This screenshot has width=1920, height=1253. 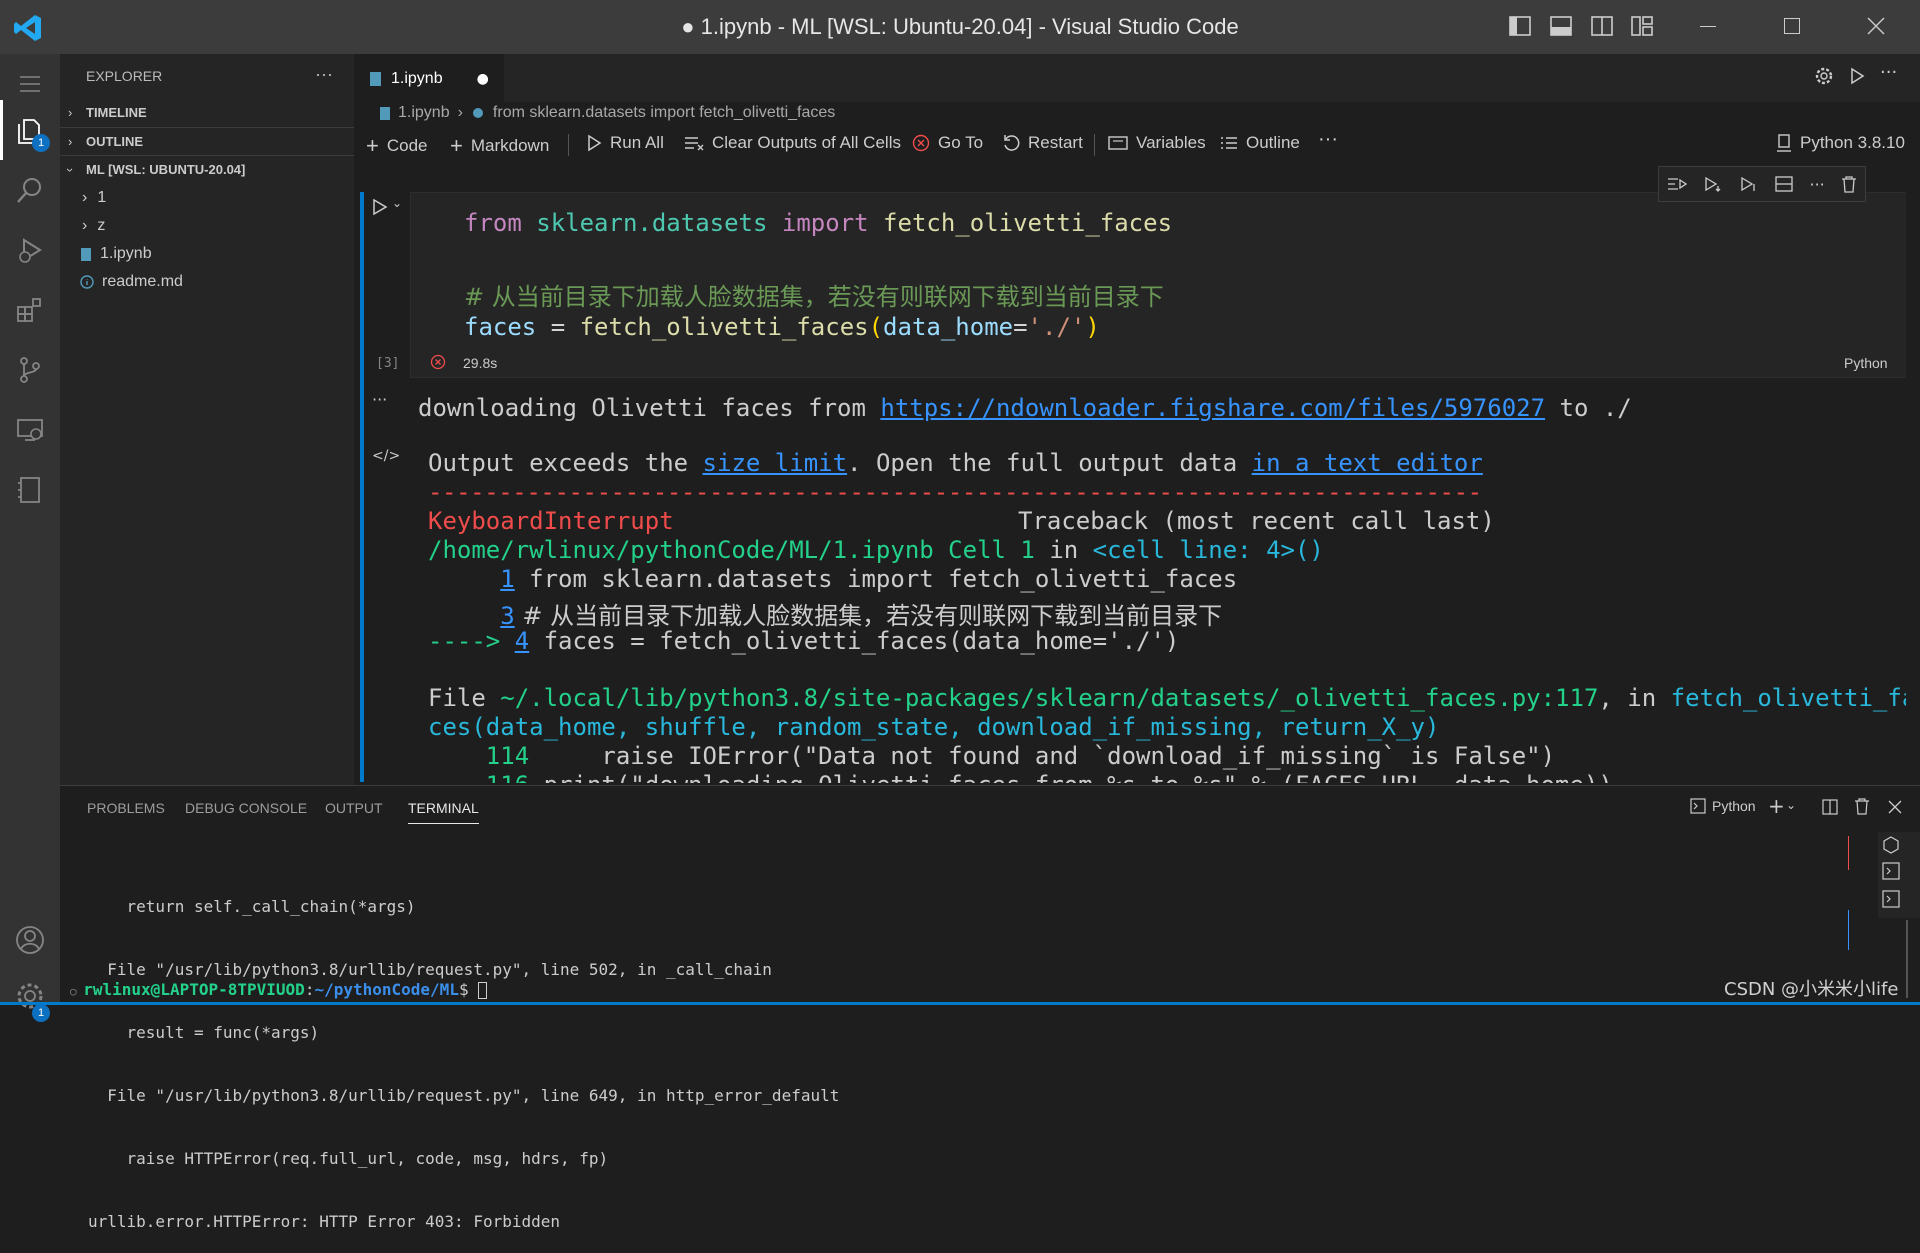 What do you see at coordinates (1791, 805) in the screenshot?
I see `terminal-dropdown-chevron-icon: ⌄` at bounding box center [1791, 805].